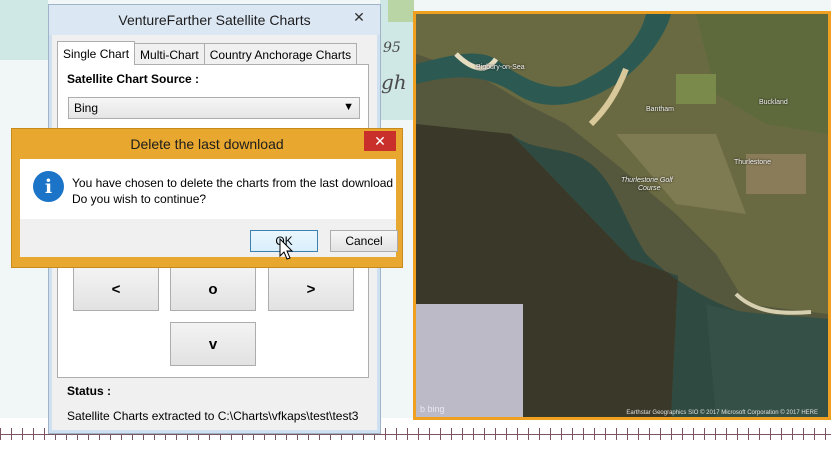  What do you see at coordinates (432, 409) in the screenshot?
I see `bing-logo: b bing` at bounding box center [432, 409].